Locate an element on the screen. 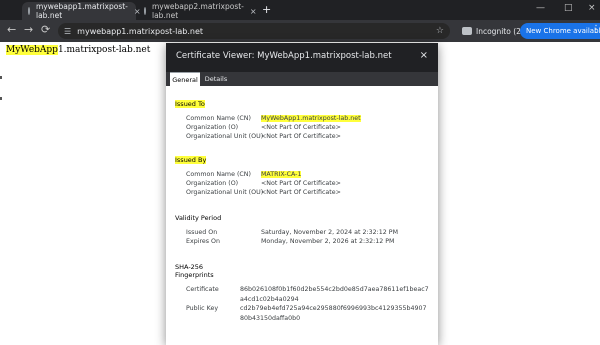  field-value: MATRIX-CA-1 is located at coordinates (281, 174).